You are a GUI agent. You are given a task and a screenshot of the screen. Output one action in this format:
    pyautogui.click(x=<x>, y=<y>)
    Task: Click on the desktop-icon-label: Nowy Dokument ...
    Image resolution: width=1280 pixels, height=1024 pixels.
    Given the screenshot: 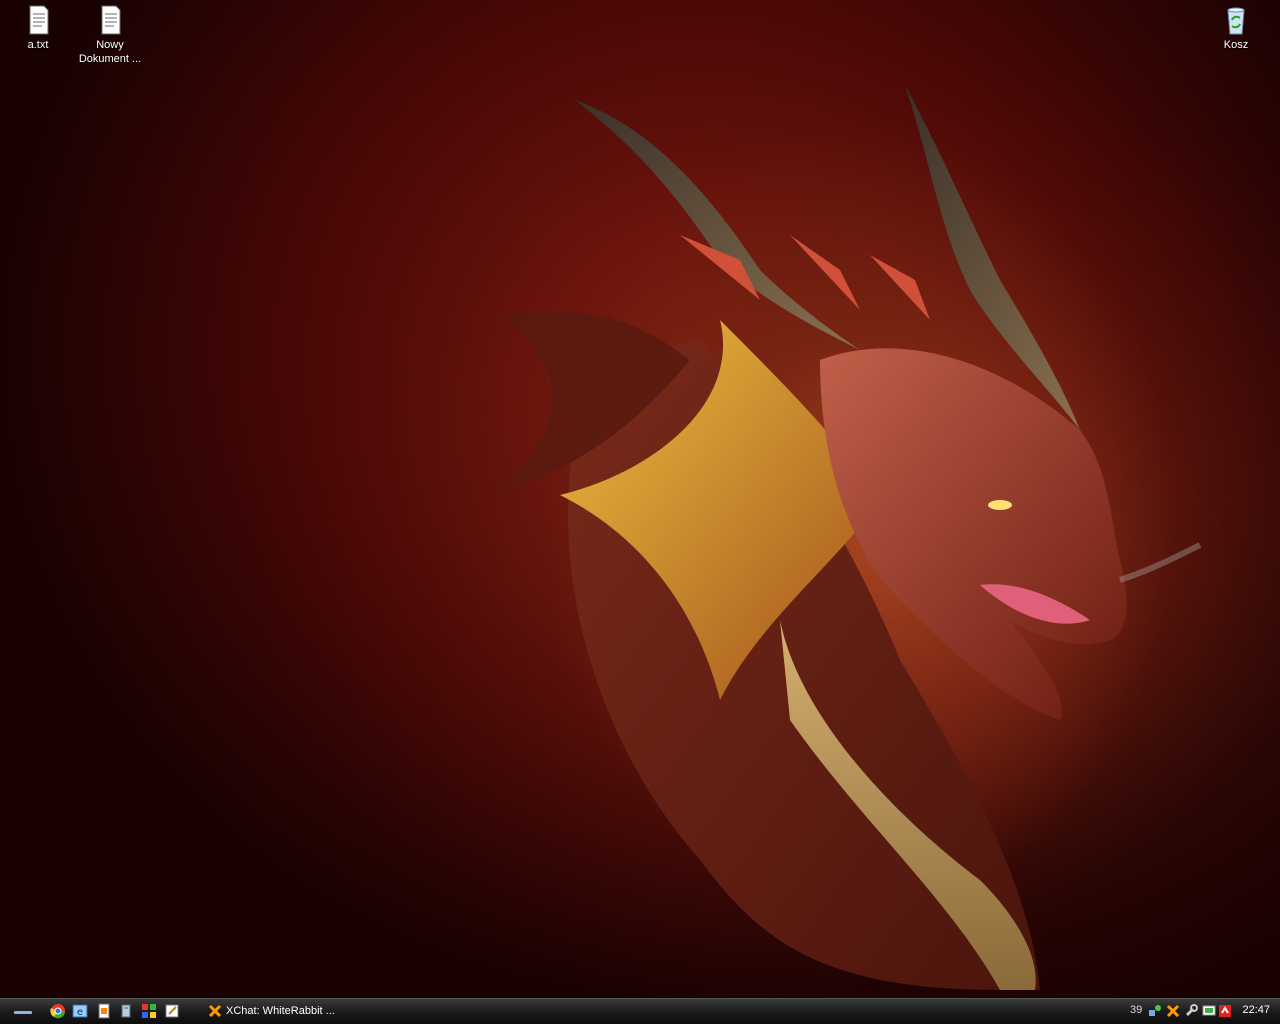 What is the action you would take?
    pyautogui.click(x=110, y=52)
    